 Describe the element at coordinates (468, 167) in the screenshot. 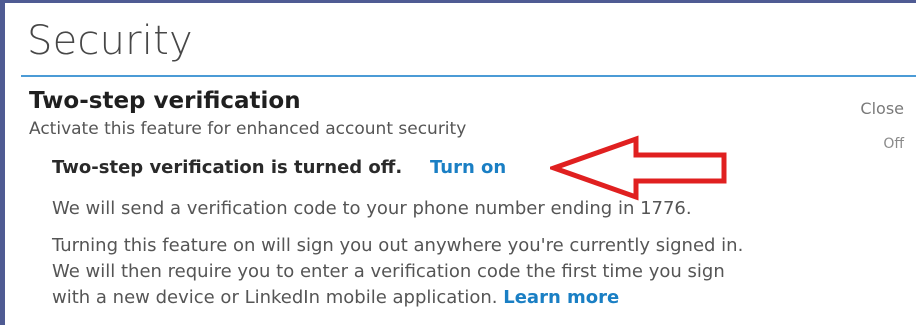

I see `turn-on-link: Turn on` at that location.